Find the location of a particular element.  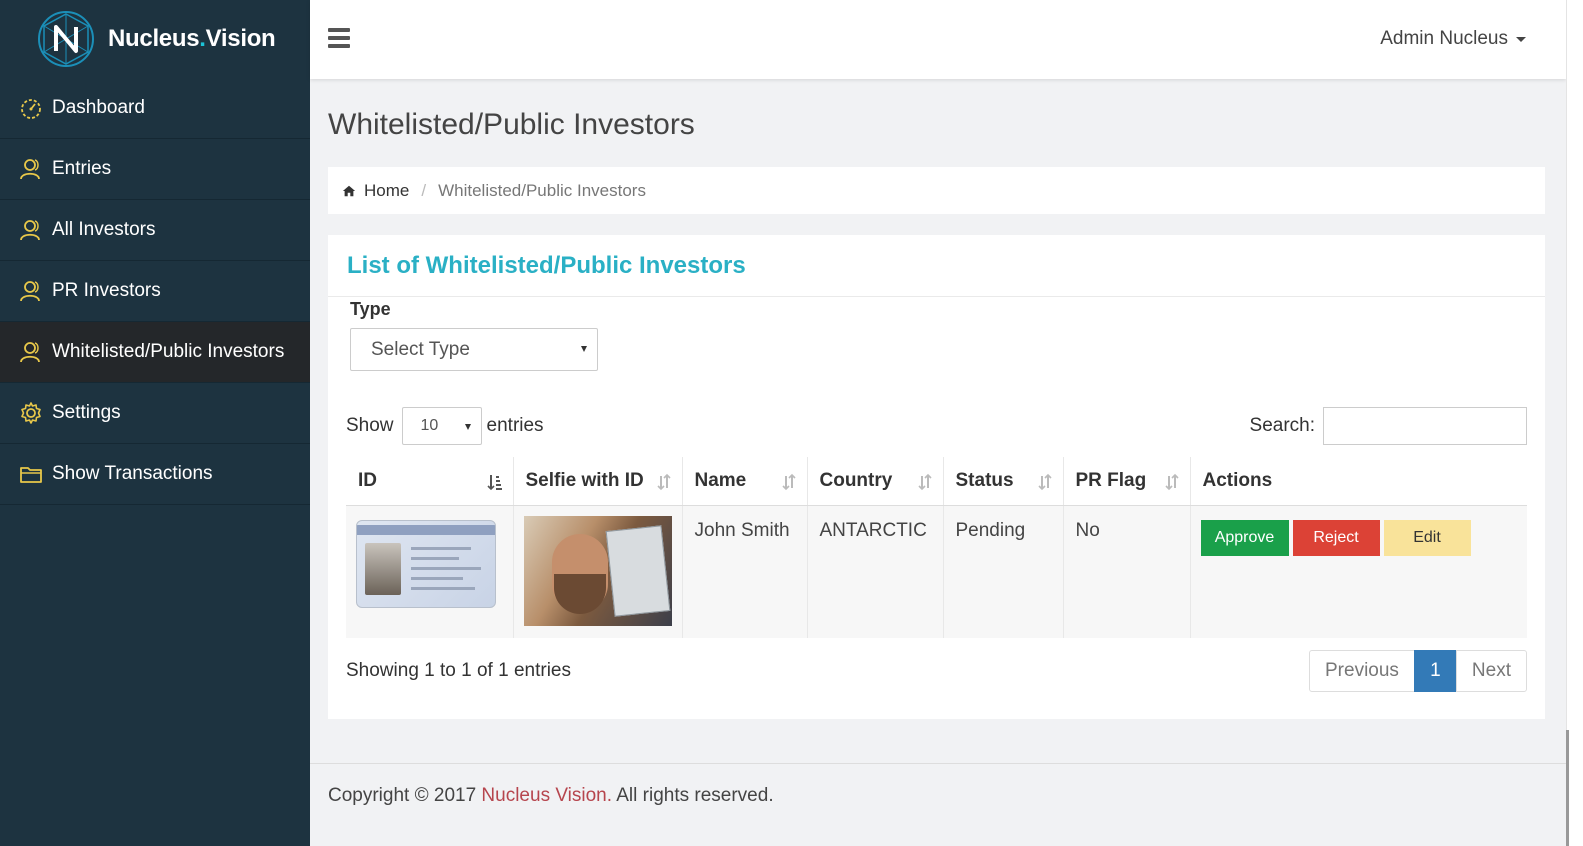

table-info: Showing 1 to 1 of 1 entries is located at coordinates (458, 670).